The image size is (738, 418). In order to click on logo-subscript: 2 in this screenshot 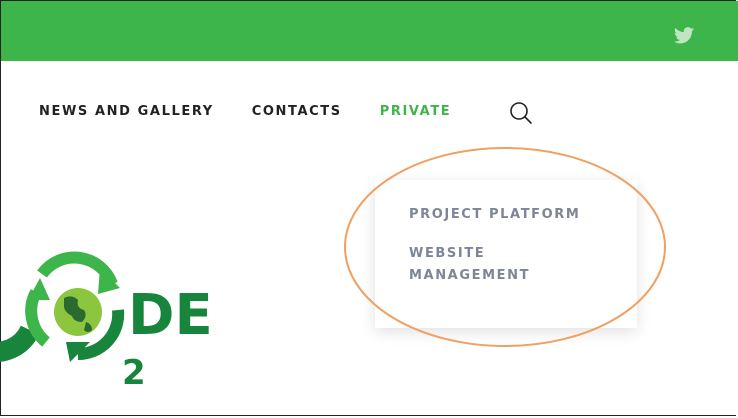, I will do `click(134, 373)`.